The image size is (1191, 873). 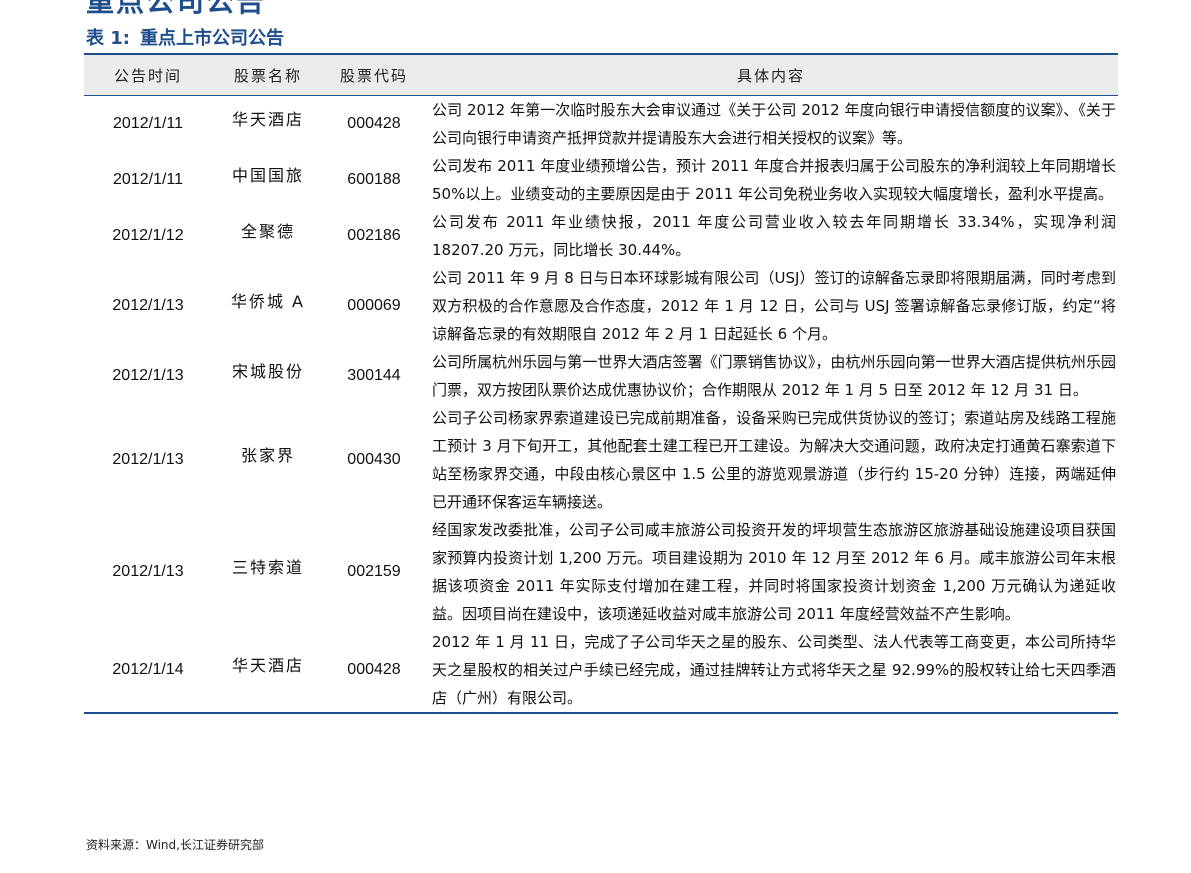 I want to click on header-stock-name: 股票名称, so click(x=268, y=74).